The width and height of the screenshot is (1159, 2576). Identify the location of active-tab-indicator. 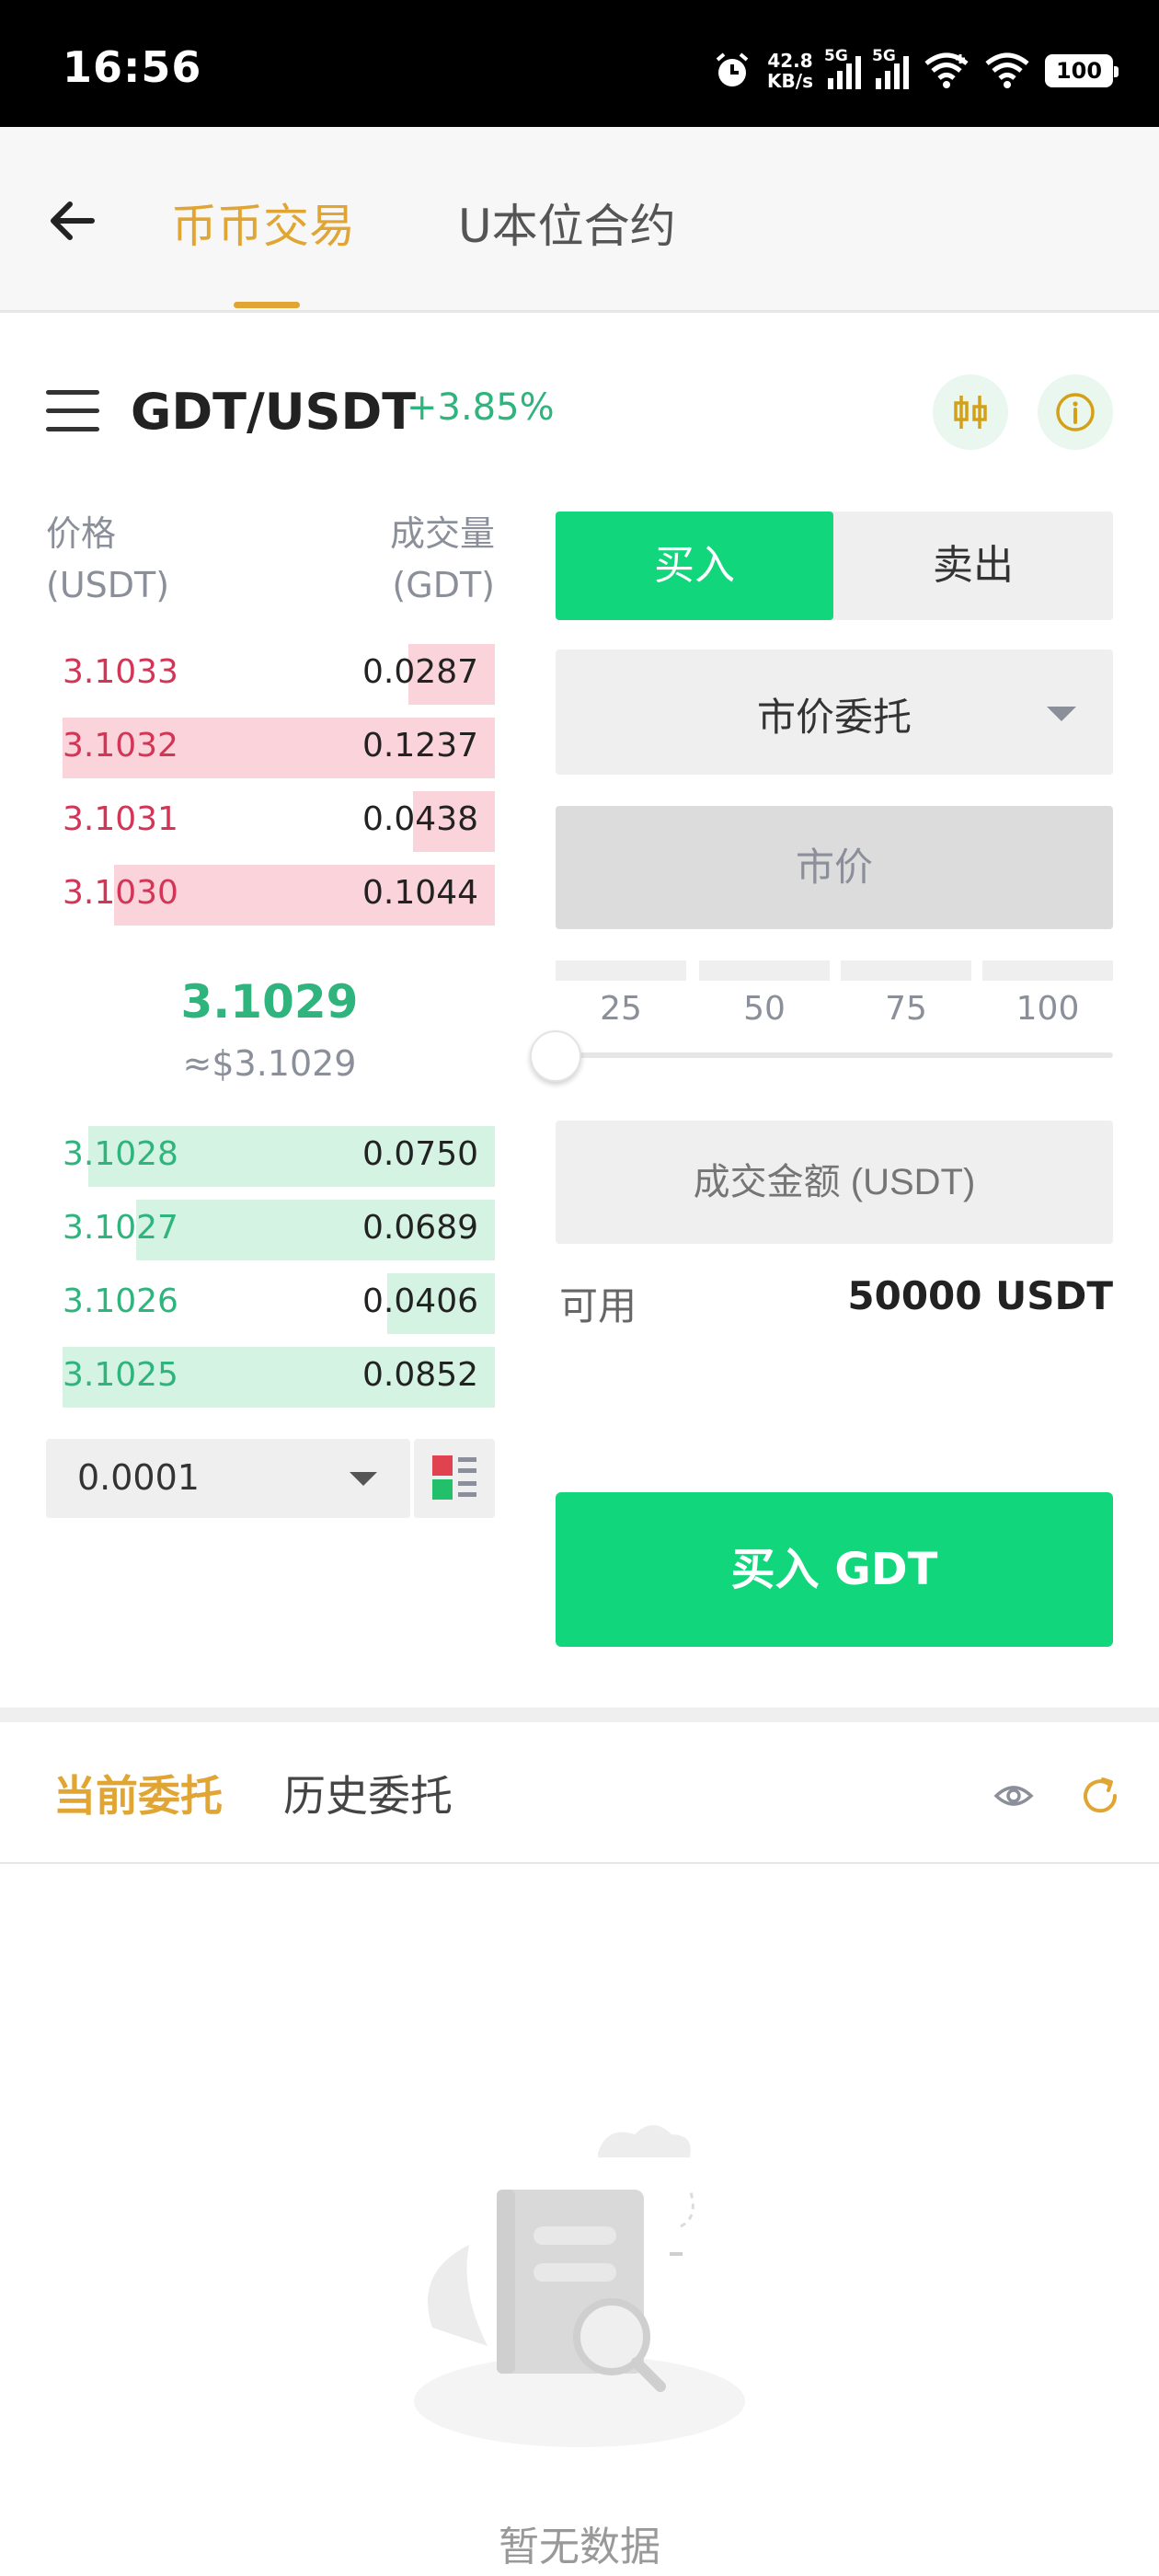
(267, 305).